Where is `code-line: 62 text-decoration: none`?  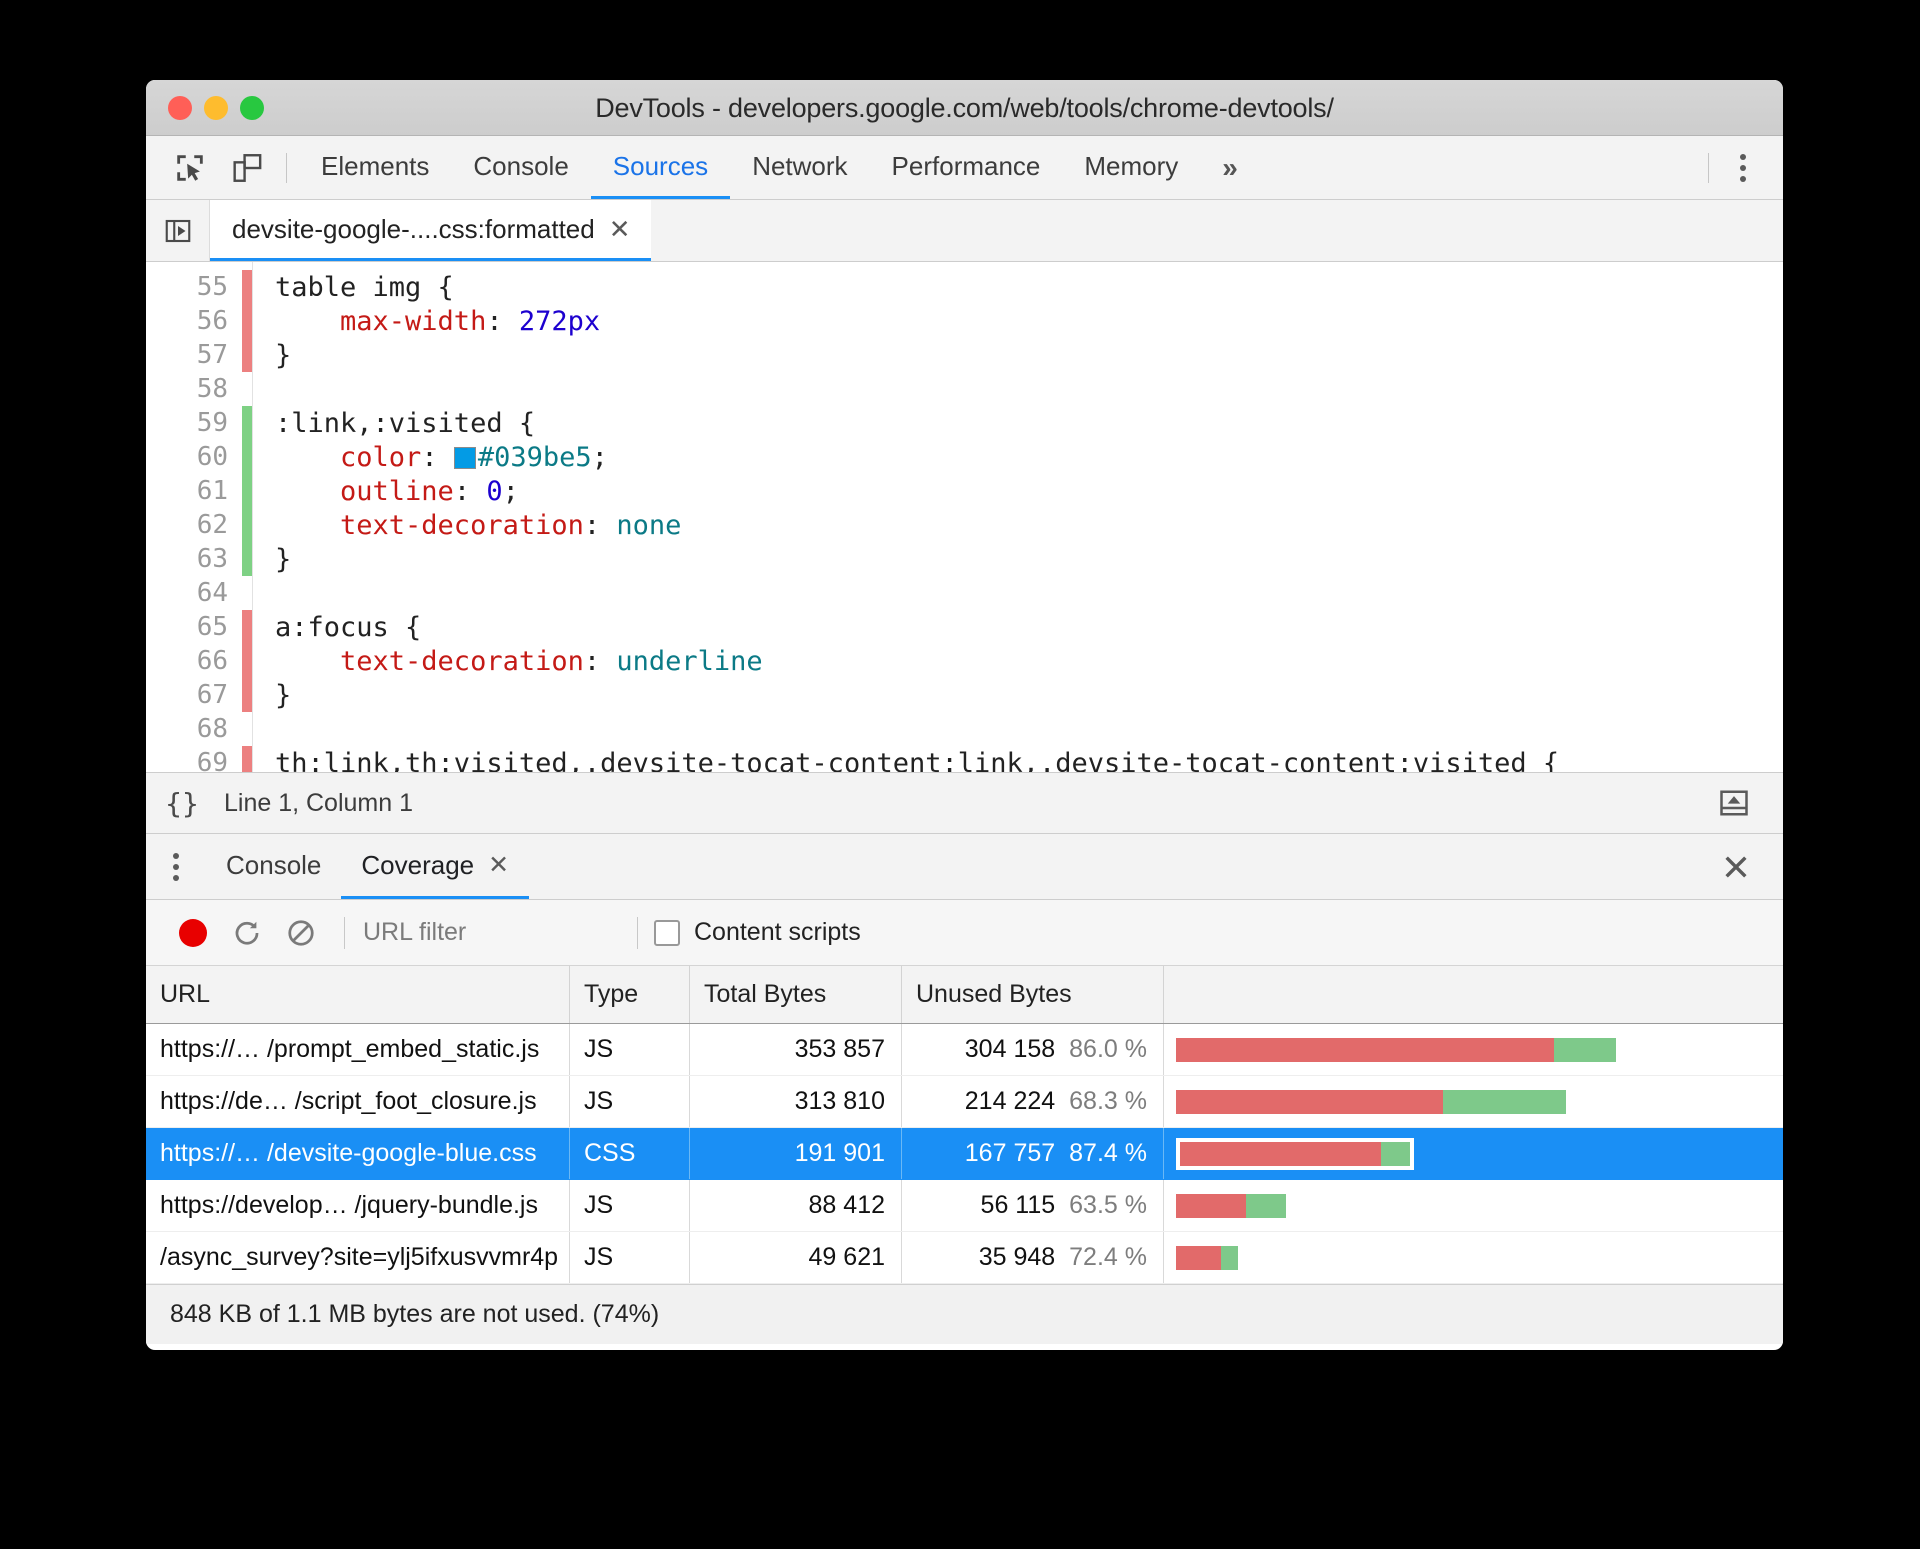
code-line: 62 text-decoration: none is located at coordinates (964, 525).